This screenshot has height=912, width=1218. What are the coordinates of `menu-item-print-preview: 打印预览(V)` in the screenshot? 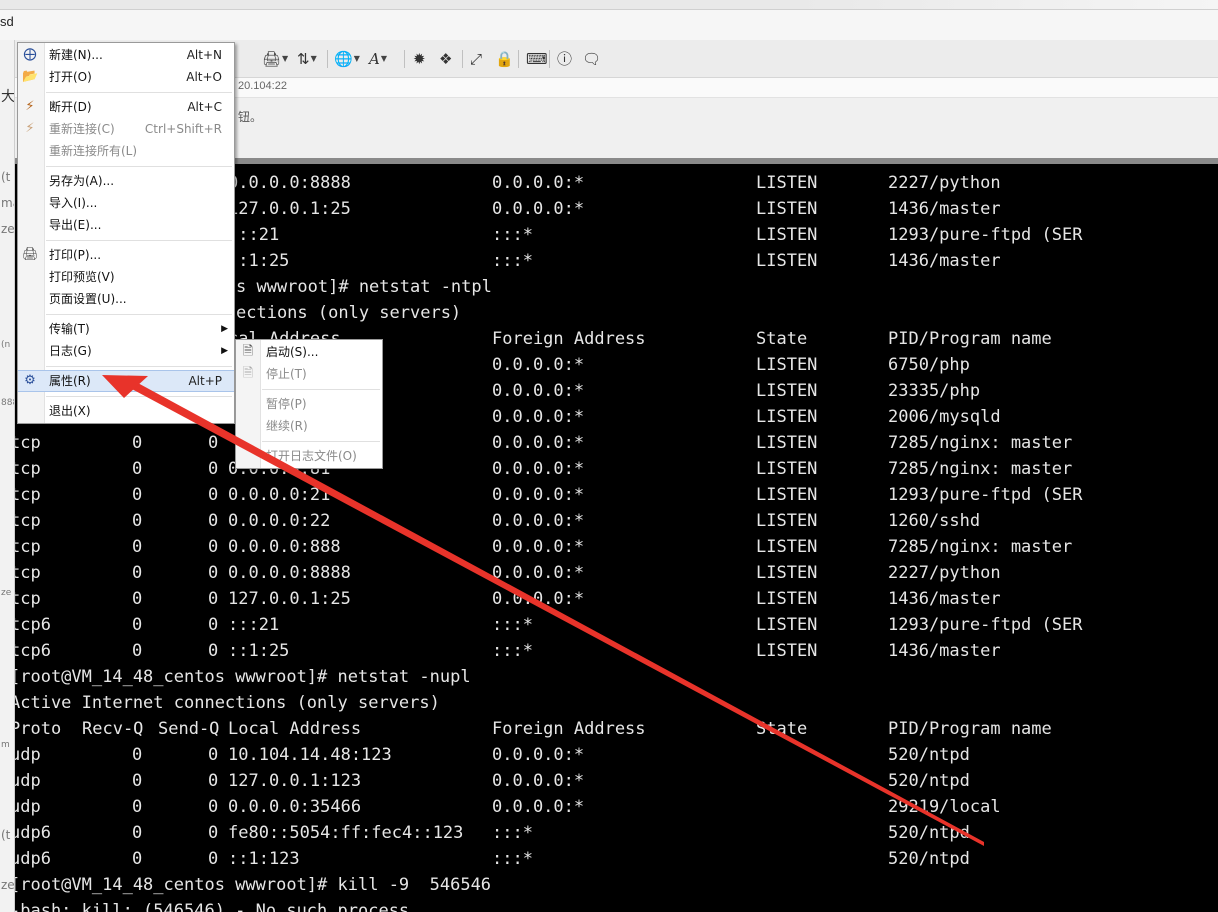 It's located at (126, 277).